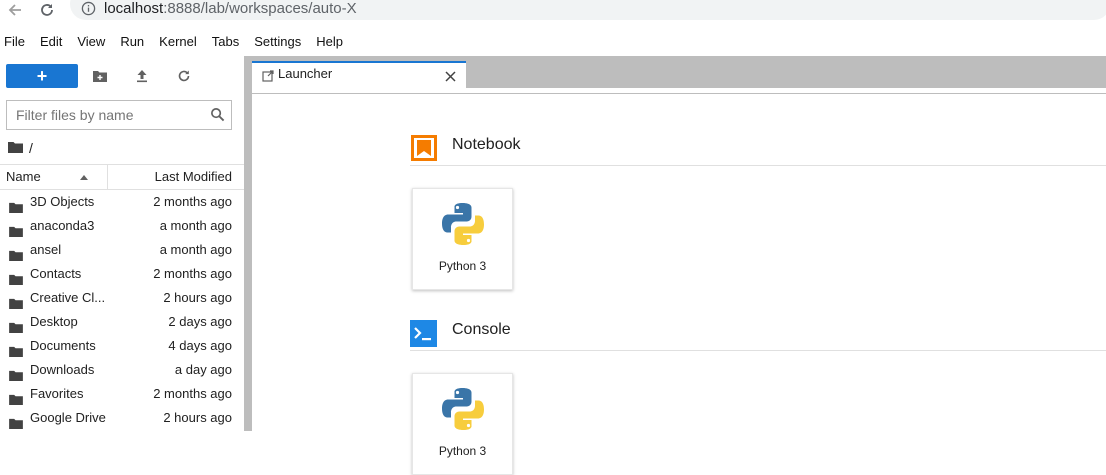  Describe the element at coordinates (57, 393) in the screenshot. I see `file-name: Favorites` at that location.